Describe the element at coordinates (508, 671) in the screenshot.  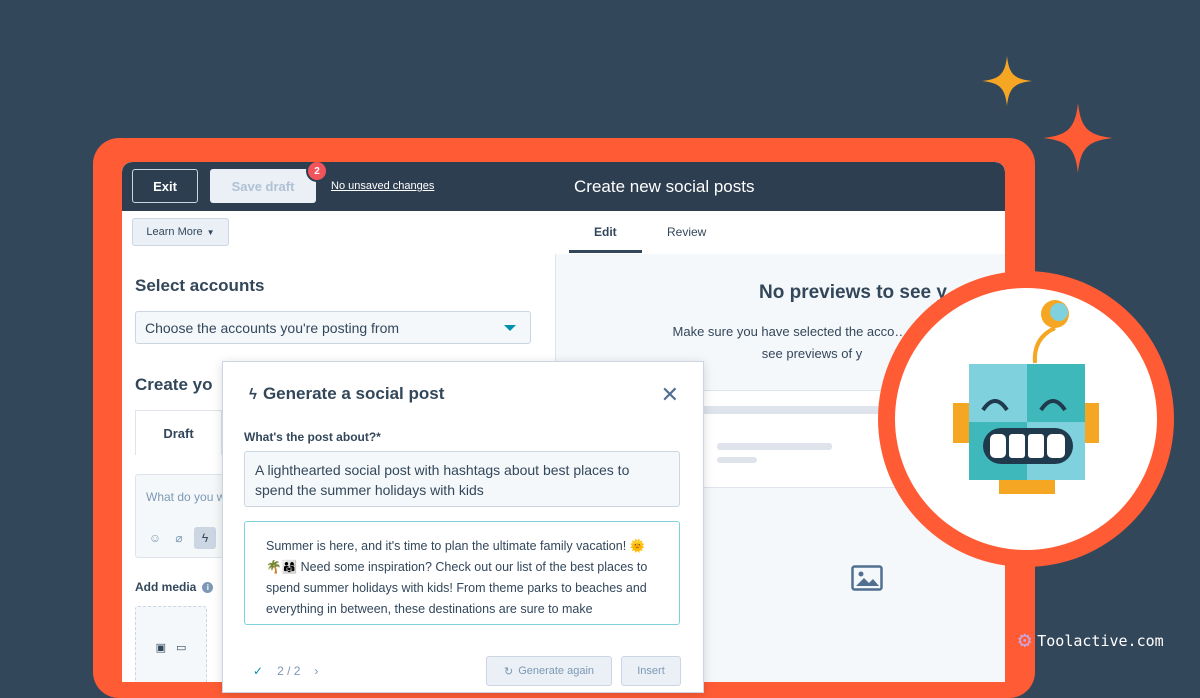
I see `refresh-icon: ↻` at that location.